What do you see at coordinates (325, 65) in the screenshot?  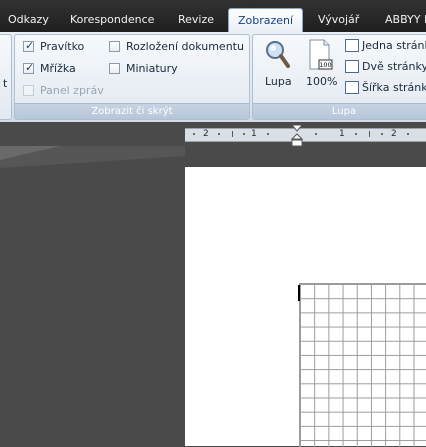 I see `svg-text: 100` at bounding box center [325, 65].